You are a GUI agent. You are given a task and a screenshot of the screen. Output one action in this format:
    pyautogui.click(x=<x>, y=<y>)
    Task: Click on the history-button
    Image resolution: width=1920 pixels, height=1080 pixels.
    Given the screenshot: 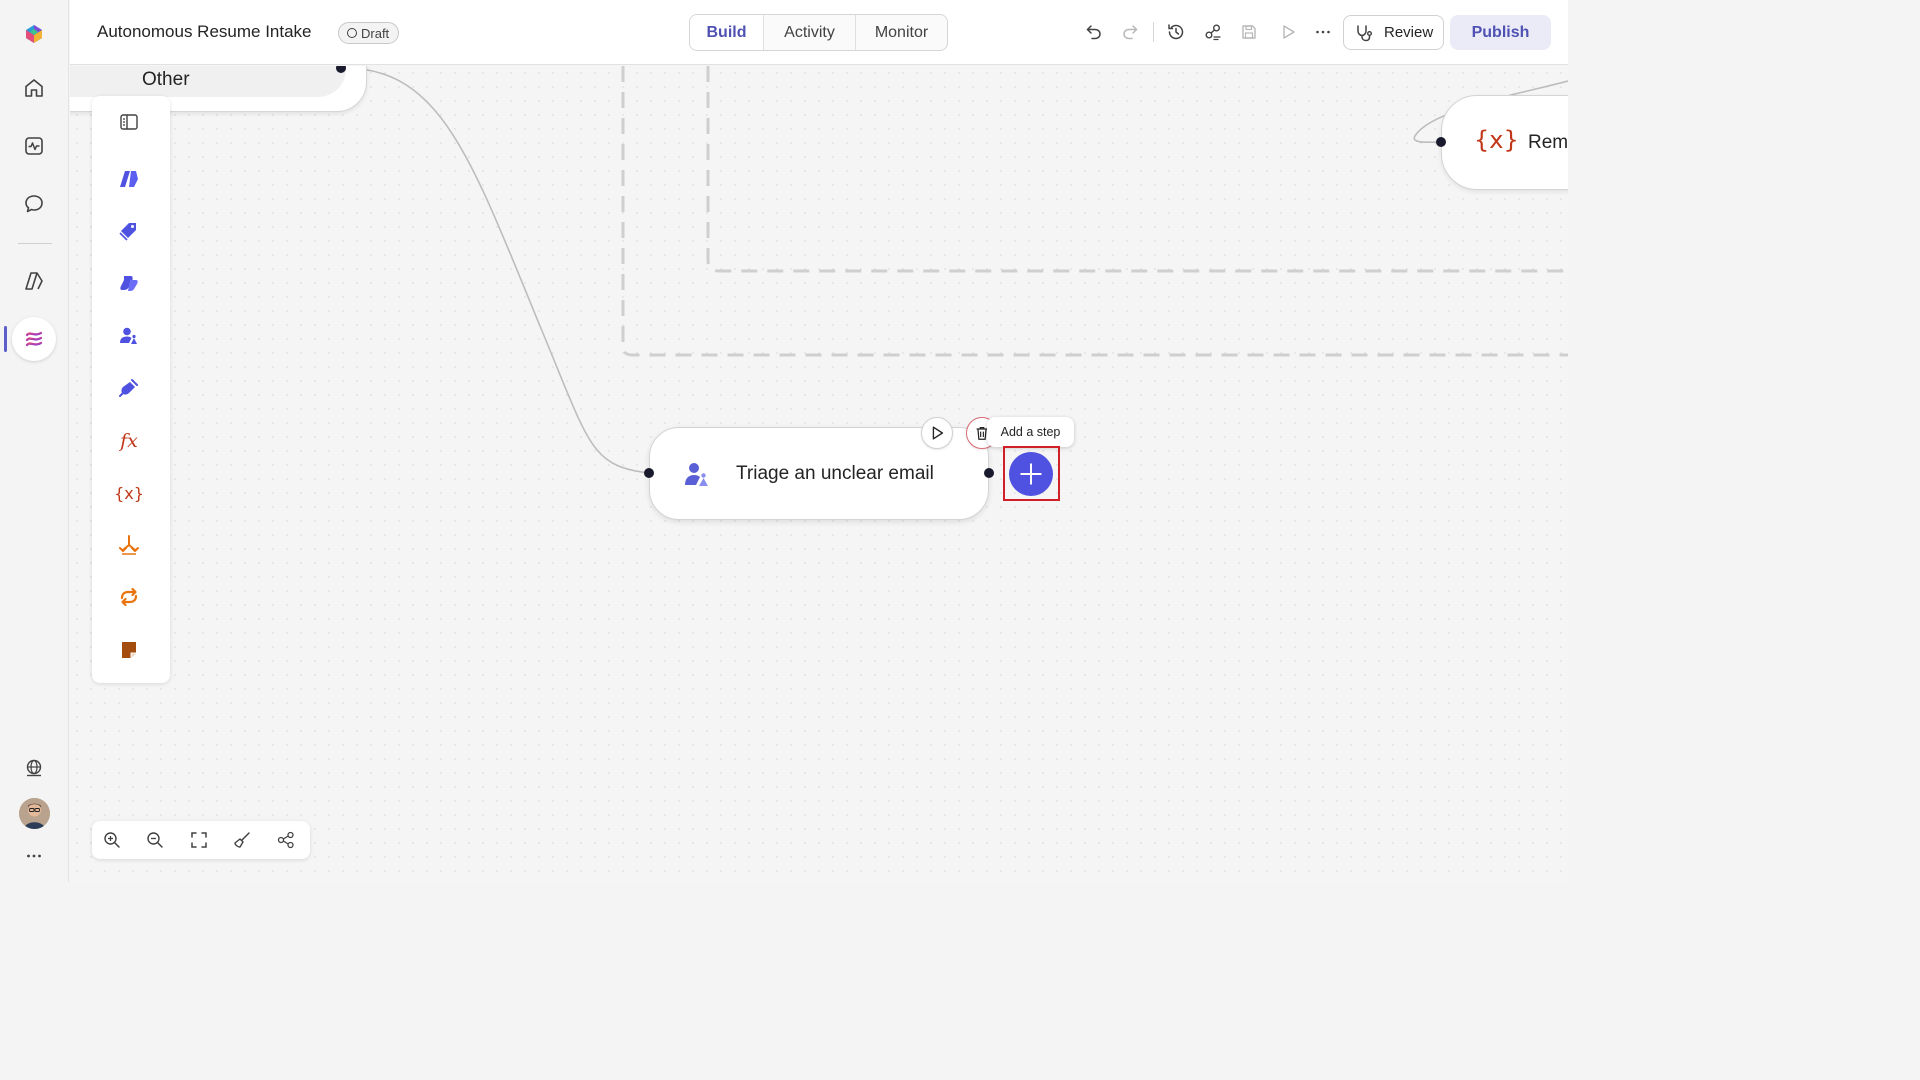 What is the action you would take?
    pyautogui.click(x=1176, y=32)
    